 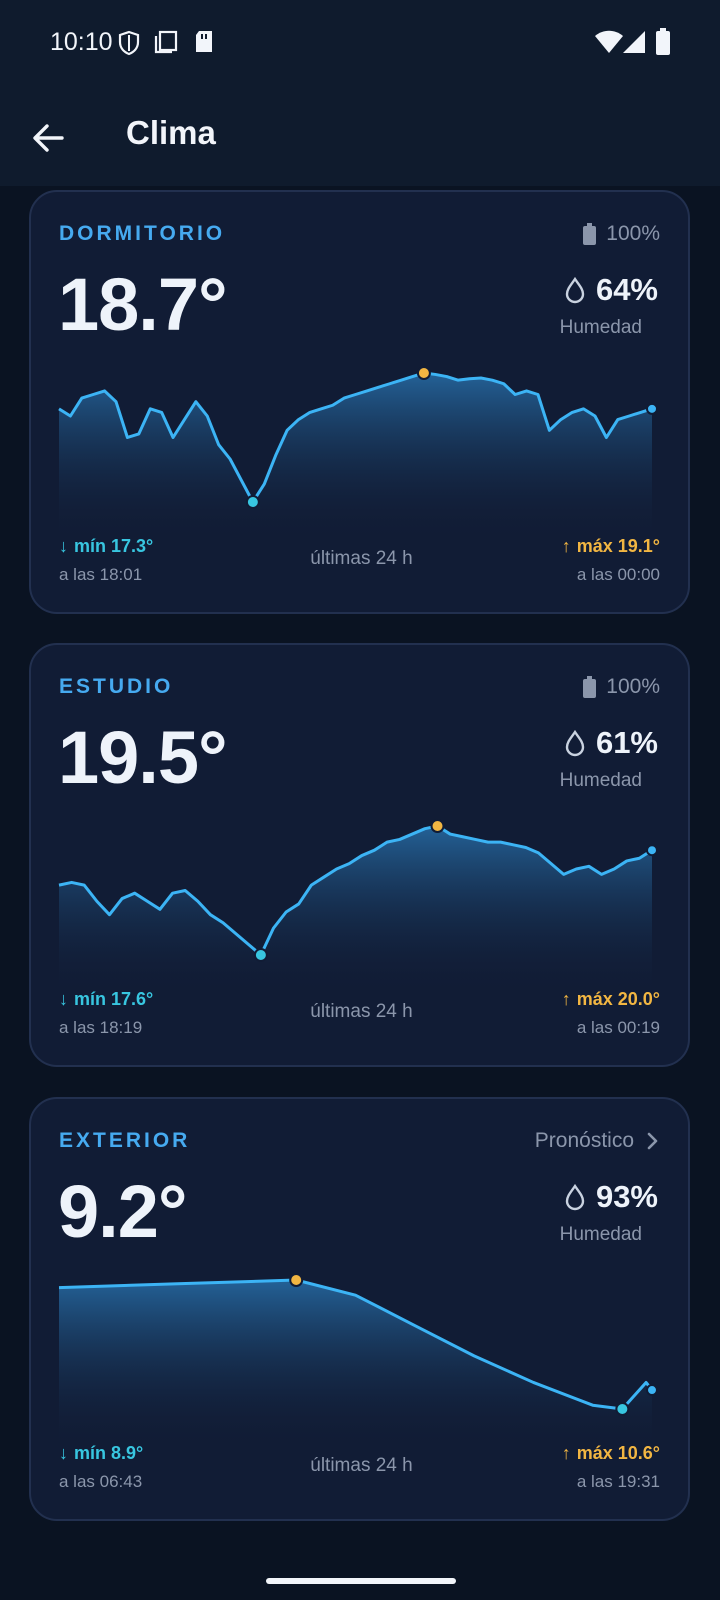 What do you see at coordinates (618, 1481) in the screenshot?
I see `max-time: a las 19:31` at bounding box center [618, 1481].